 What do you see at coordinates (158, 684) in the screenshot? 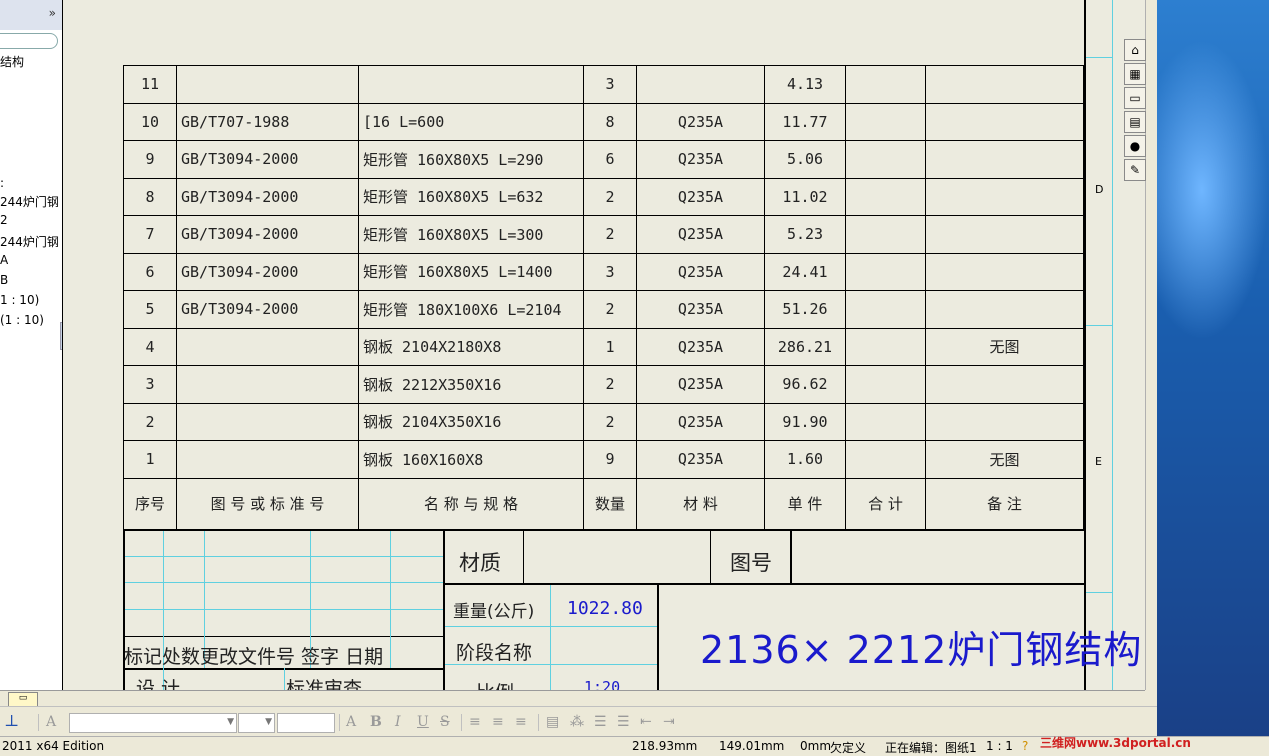
I see `design-label: 设 计` at bounding box center [158, 684].